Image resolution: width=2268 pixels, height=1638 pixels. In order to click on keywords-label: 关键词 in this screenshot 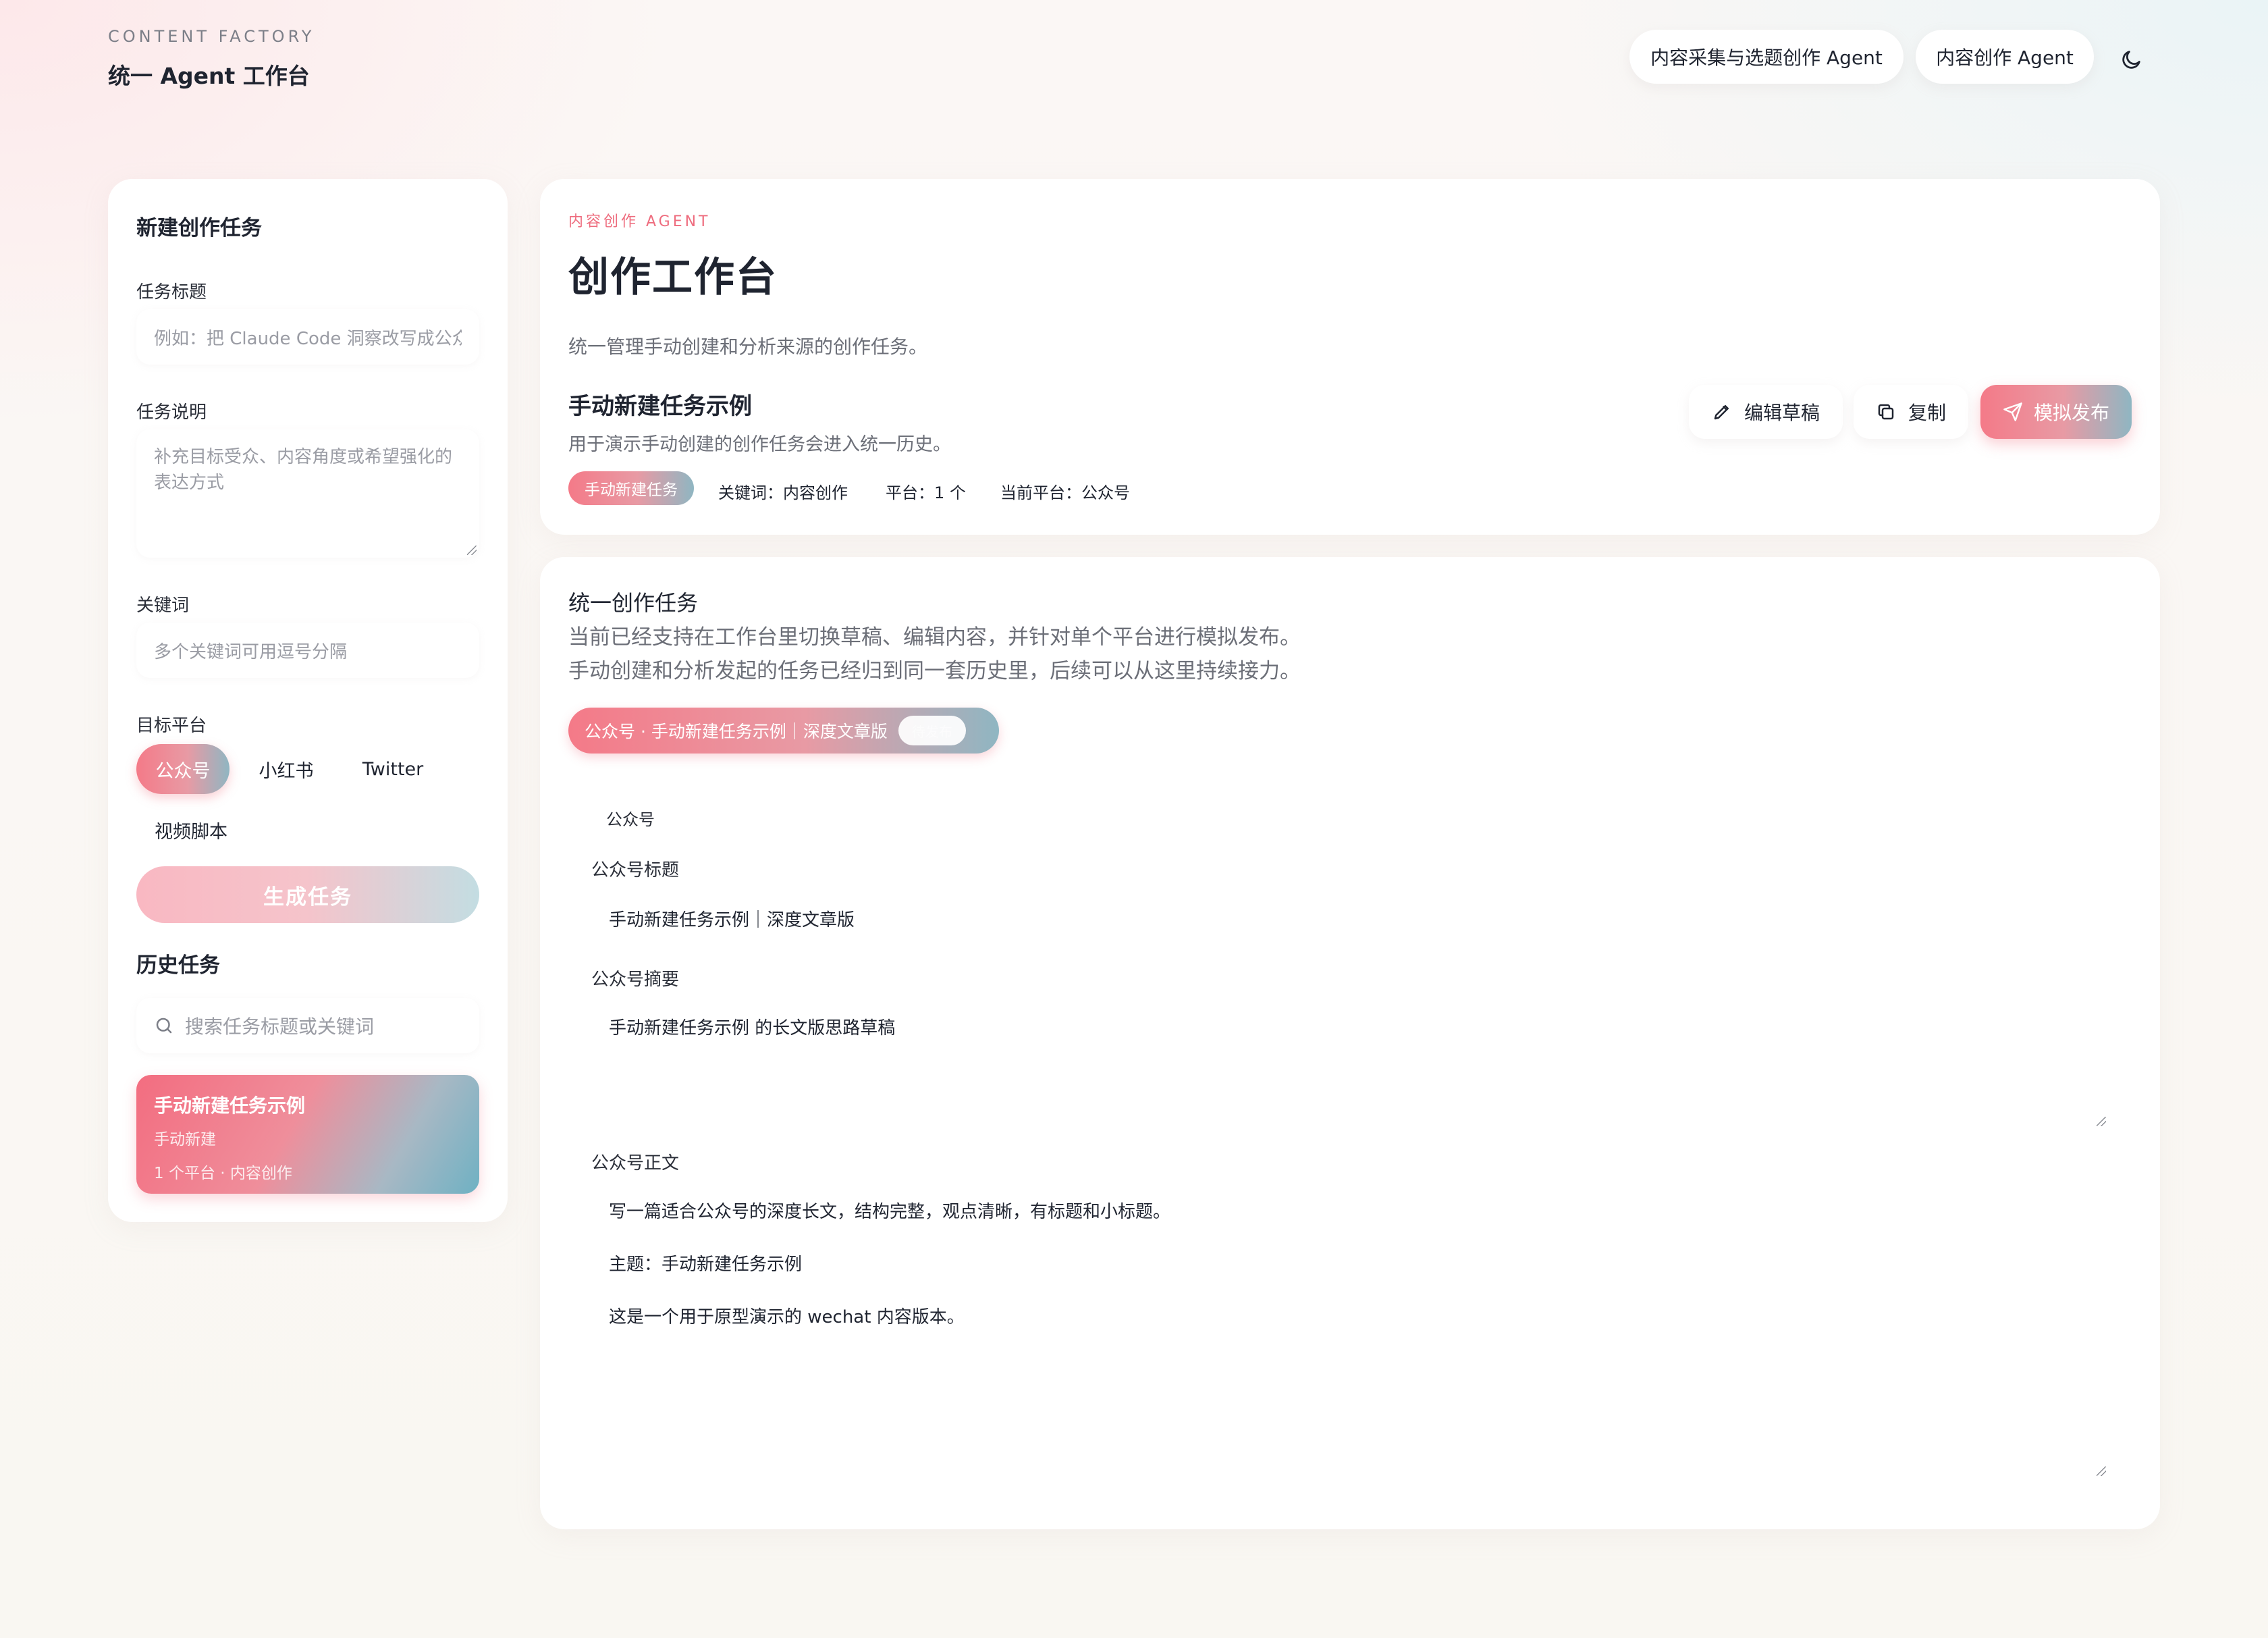, I will do `click(163, 606)`.